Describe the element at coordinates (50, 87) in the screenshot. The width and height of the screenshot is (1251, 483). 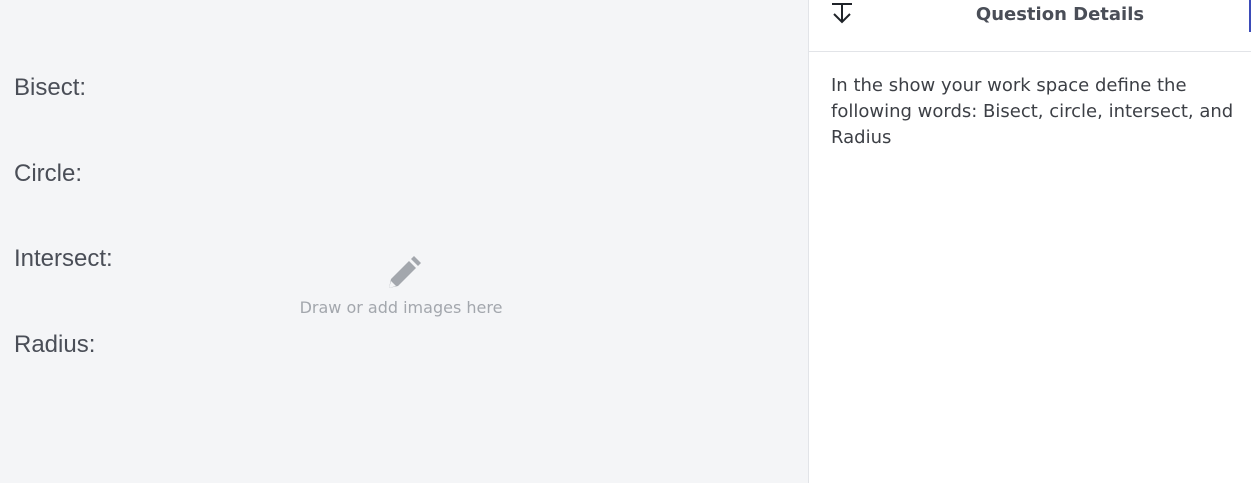
I see `term-bisect: Bisect:` at that location.